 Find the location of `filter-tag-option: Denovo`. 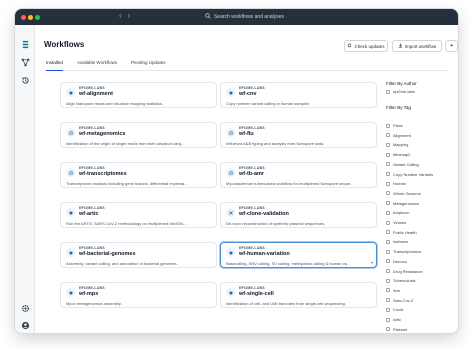

filter-tag-option: Denovo is located at coordinates (396, 261).